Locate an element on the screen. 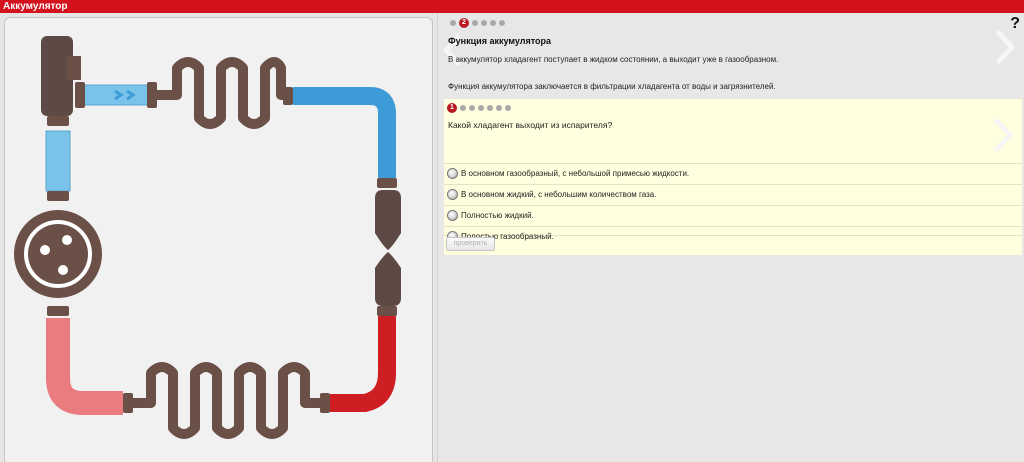  expansion-valve-upper is located at coordinates (388, 220).